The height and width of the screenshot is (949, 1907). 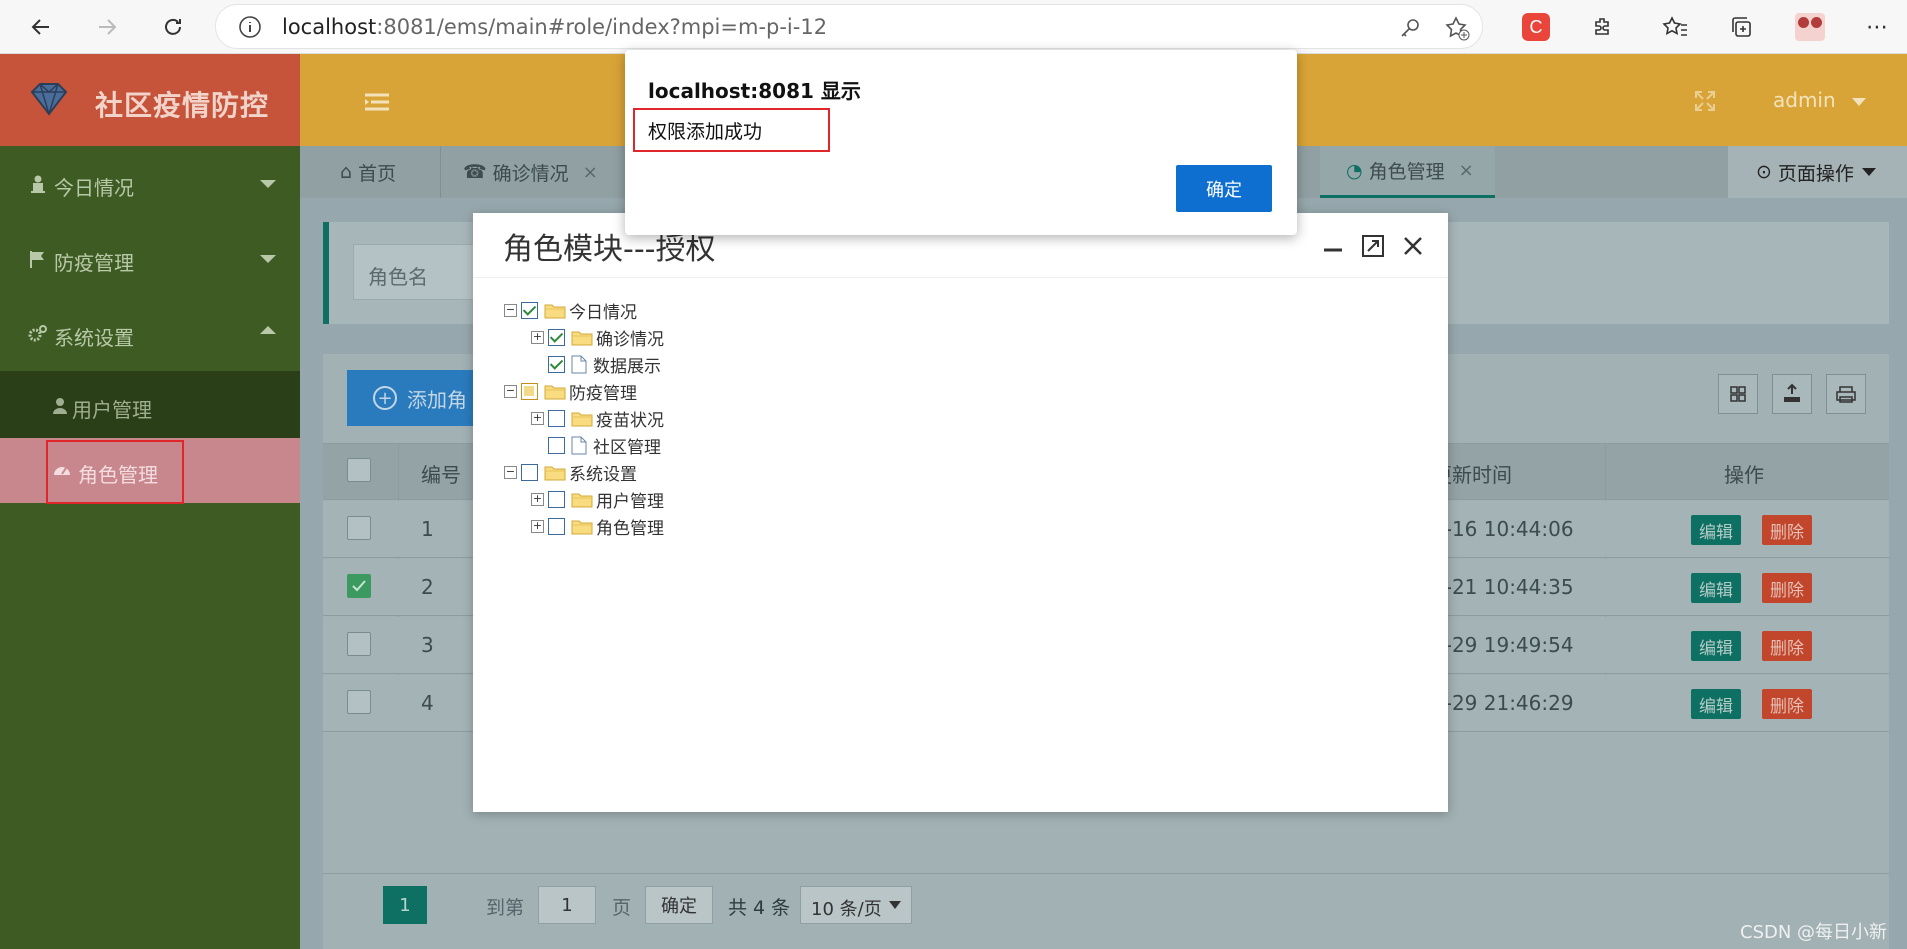 What do you see at coordinates (1810, 27) in the screenshot?
I see `profile-avatar-icon` at bounding box center [1810, 27].